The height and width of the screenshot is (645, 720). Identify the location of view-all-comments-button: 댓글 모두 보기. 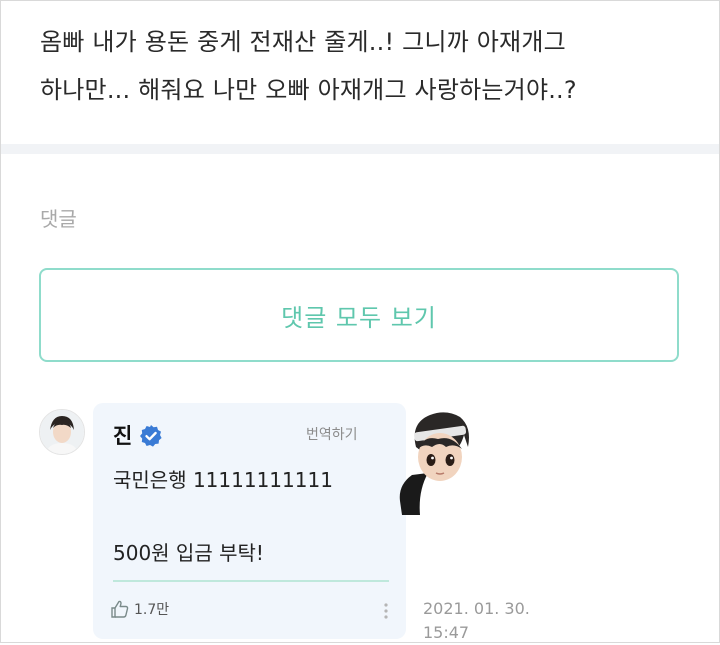
(359, 315).